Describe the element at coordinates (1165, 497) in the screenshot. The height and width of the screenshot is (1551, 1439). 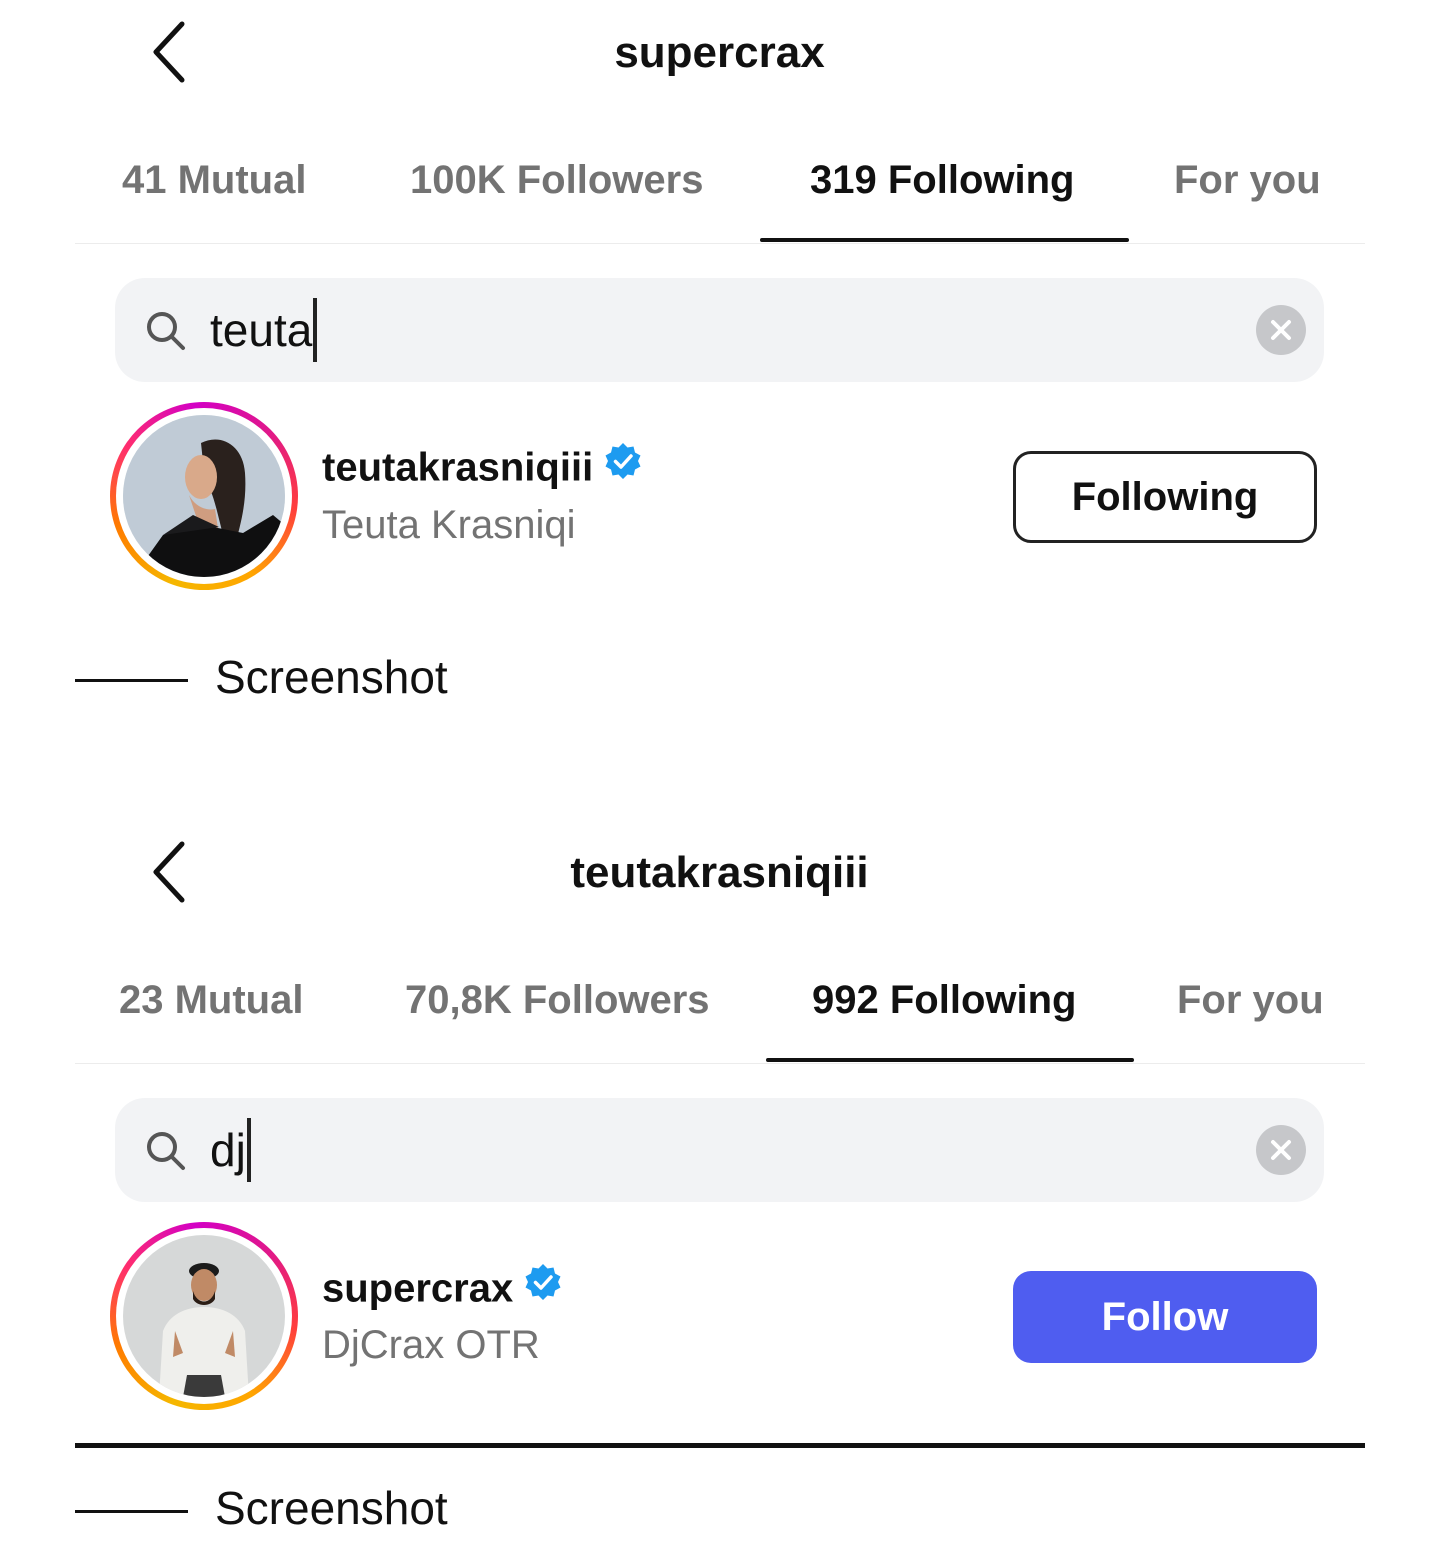
I see `following-button: Following` at that location.